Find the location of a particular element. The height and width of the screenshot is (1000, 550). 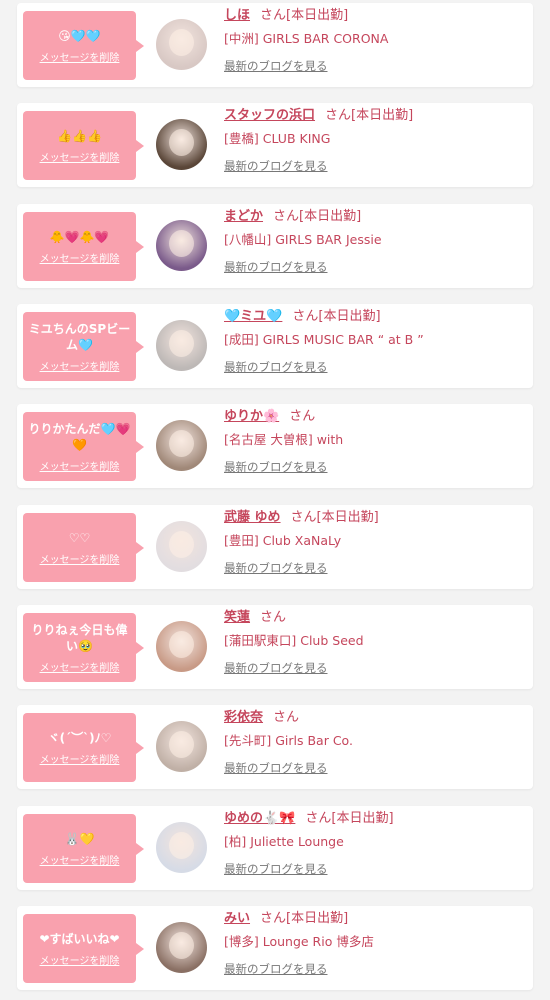

name-line: みい さん[本日出勤] is located at coordinates (374, 919).